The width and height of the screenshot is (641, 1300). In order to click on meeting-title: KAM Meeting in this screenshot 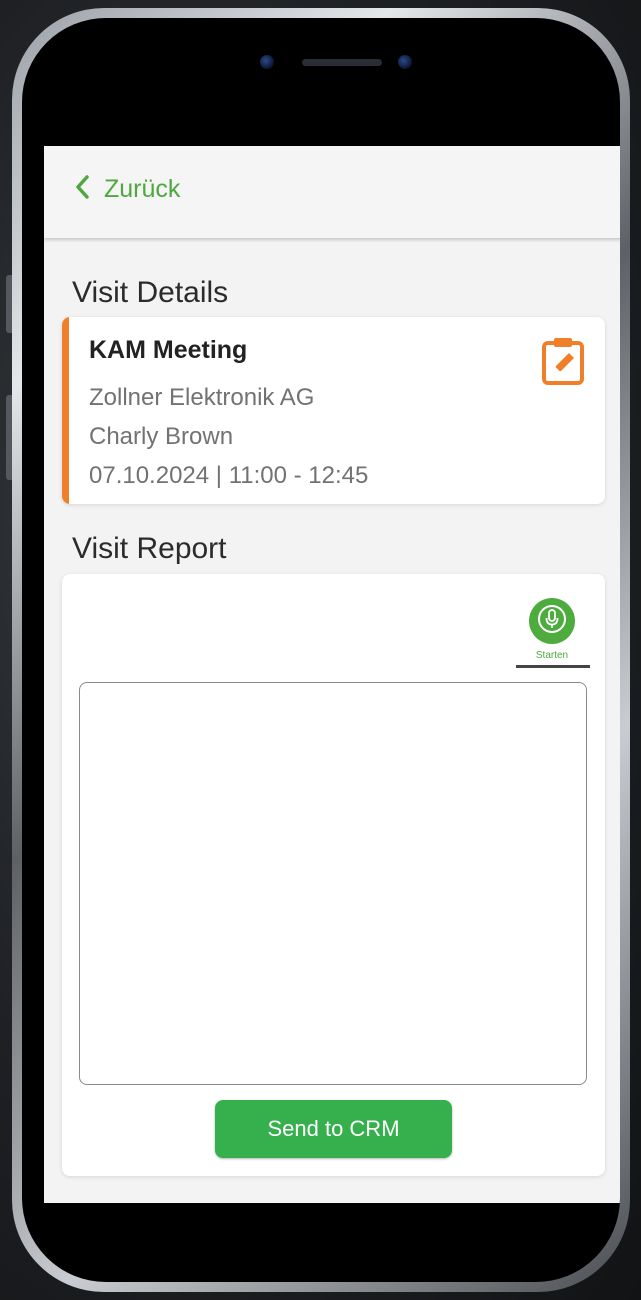, I will do `click(168, 350)`.